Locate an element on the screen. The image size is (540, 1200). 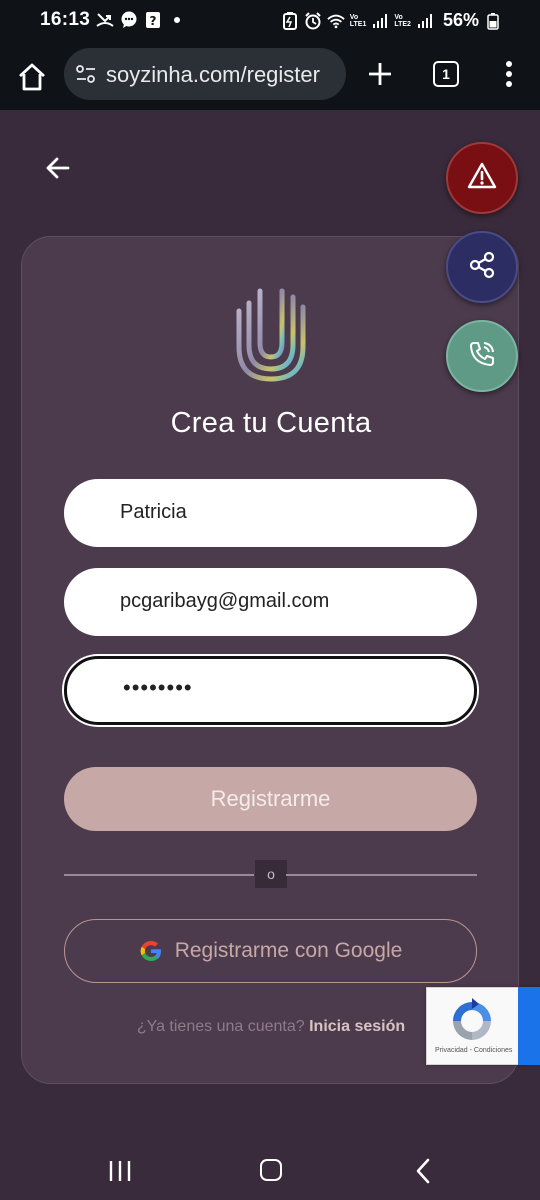
sim2-label: Vo LTE2 is located at coordinates (402, 20).